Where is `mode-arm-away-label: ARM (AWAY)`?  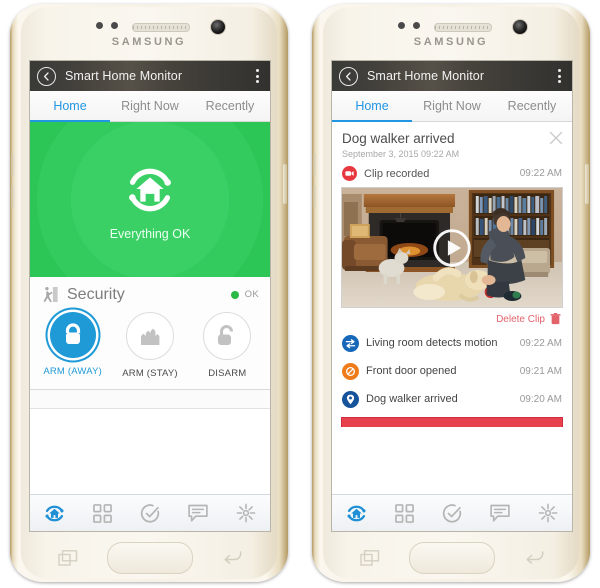
mode-arm-away-label: ARM (AWAY) is located at coordinates (72, 371).